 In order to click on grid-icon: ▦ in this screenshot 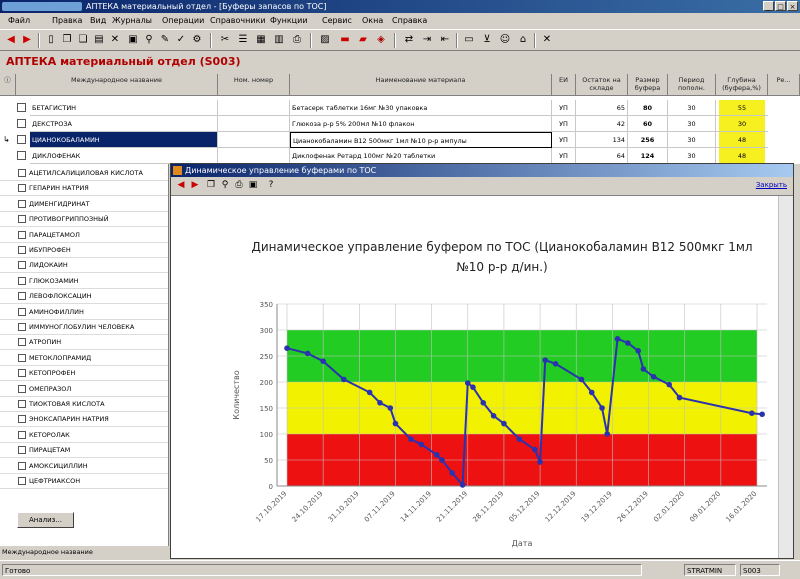, I will do `click(261, 40)`.